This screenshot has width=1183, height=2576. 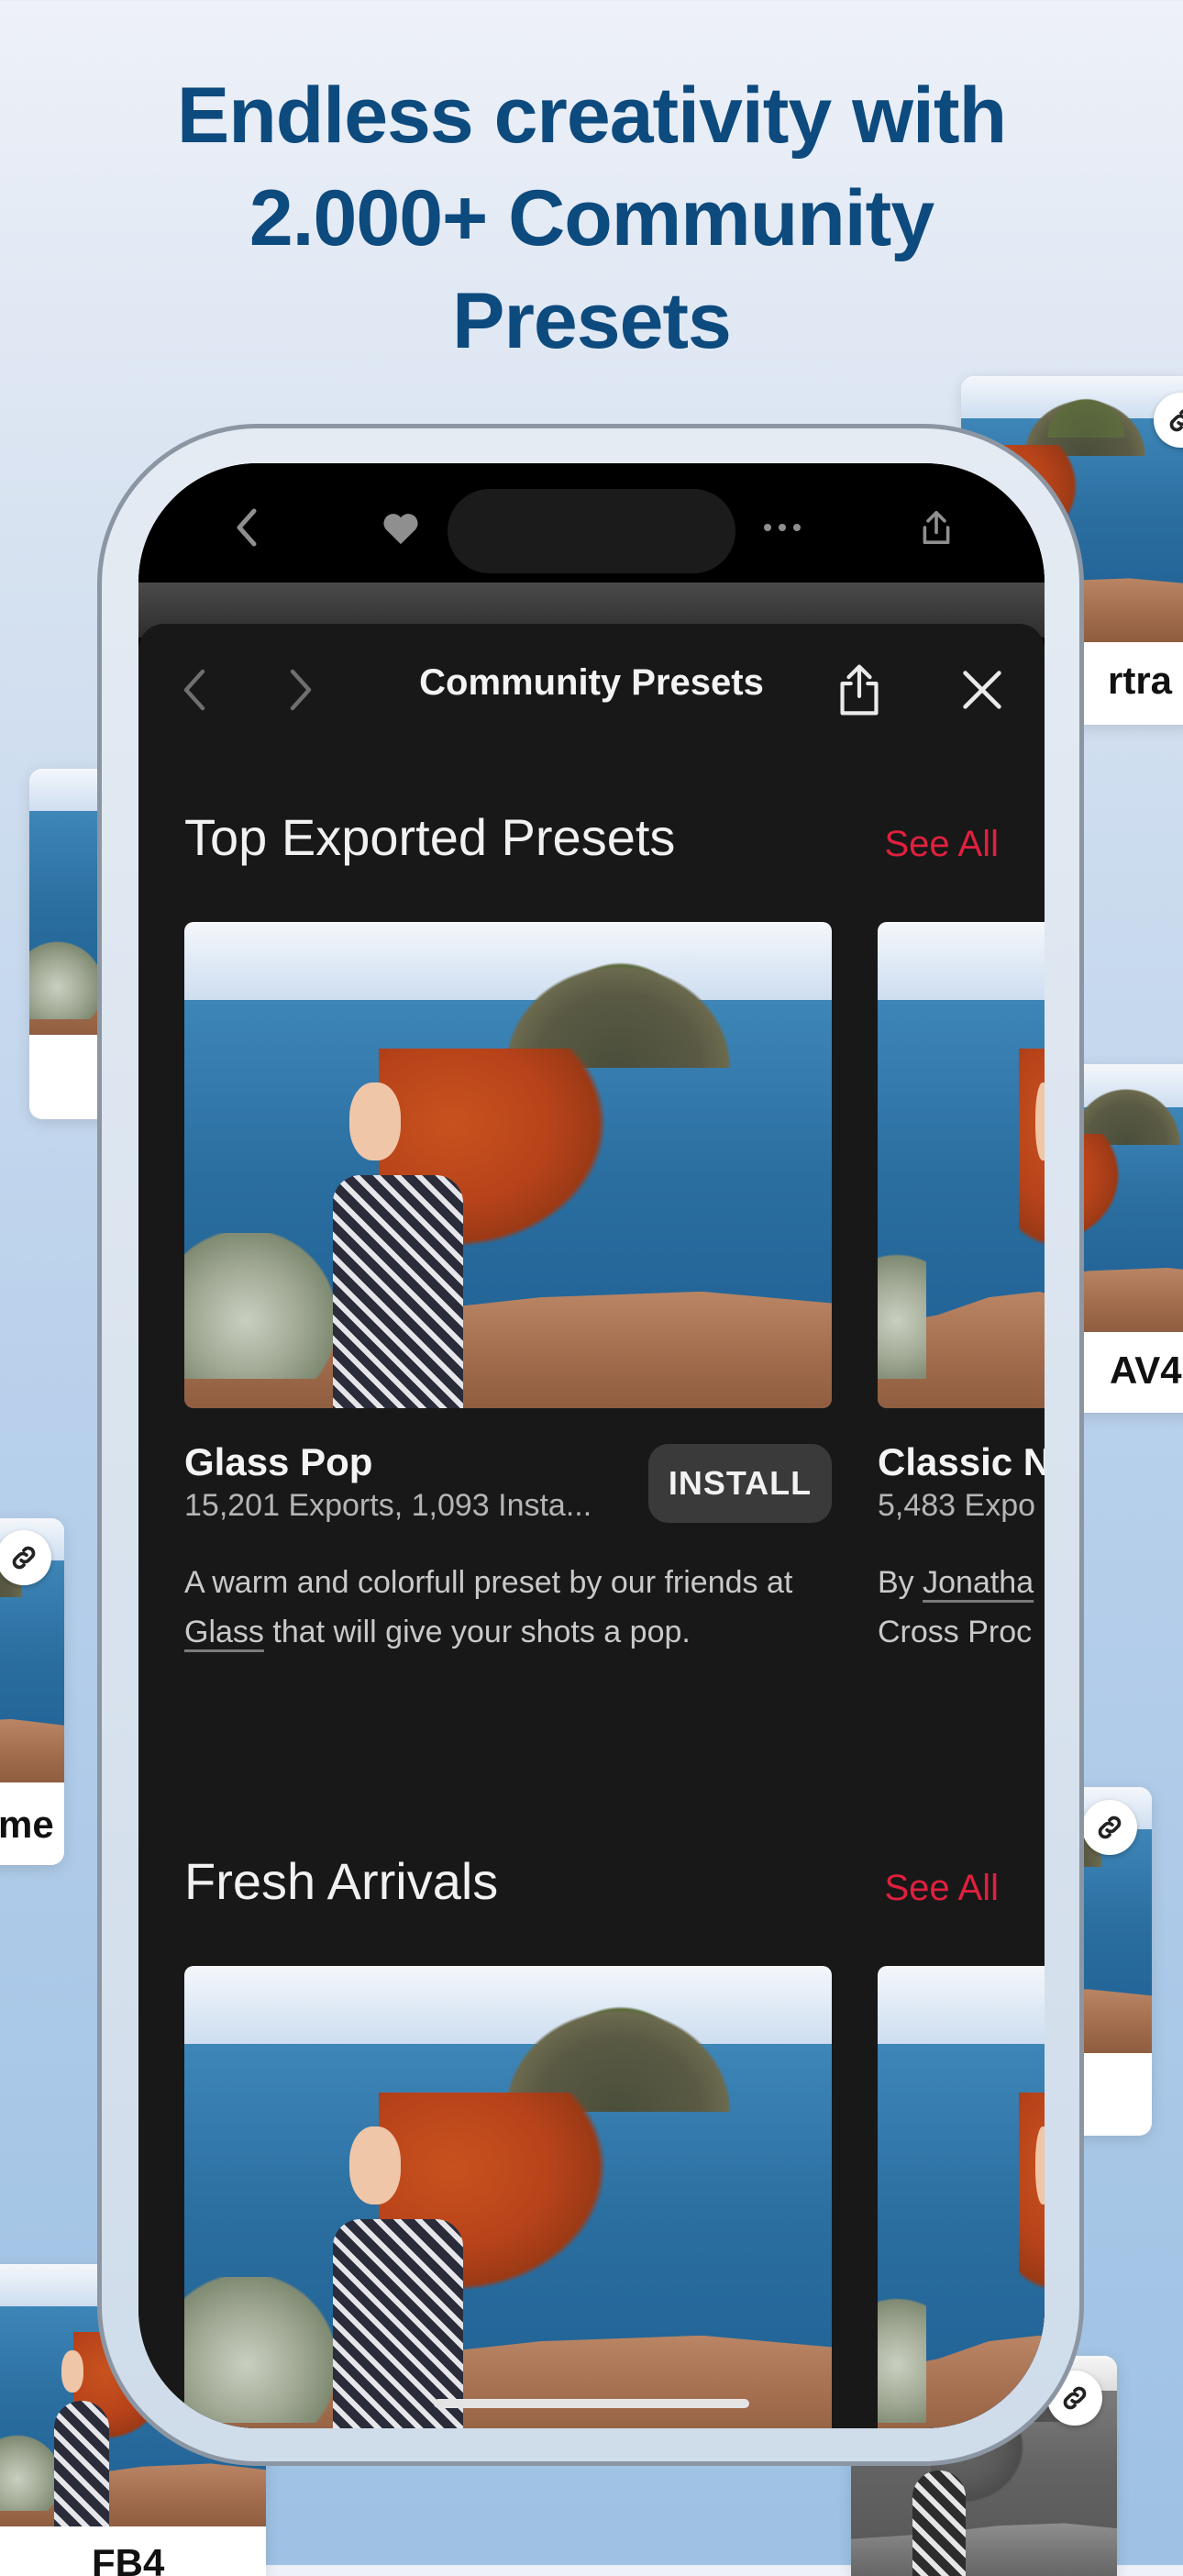 I want to click on preset-stats: 5,483 Expo, so click(x=957, y=1505).